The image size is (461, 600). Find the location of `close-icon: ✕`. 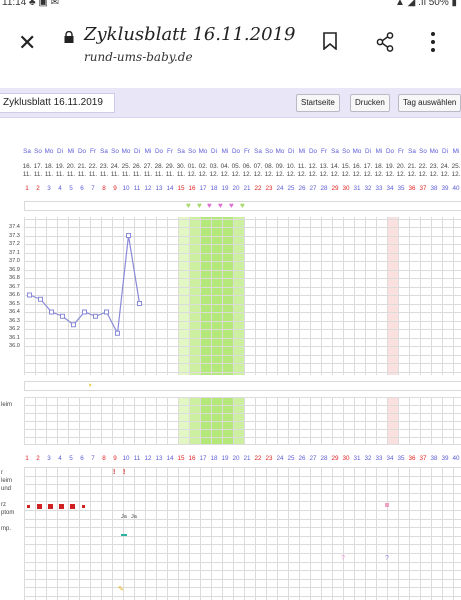

close-icon: ✕ is located at coordinates (27, 43).